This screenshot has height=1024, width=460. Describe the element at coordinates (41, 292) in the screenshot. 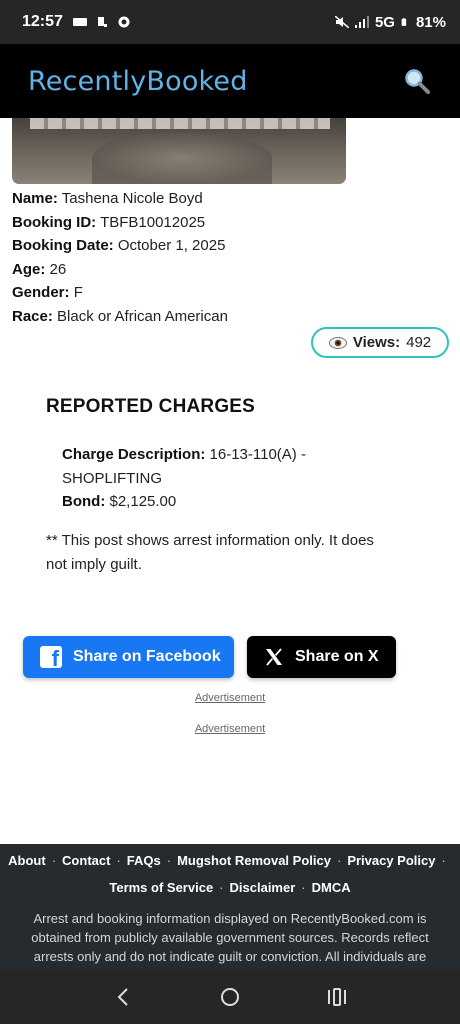

I see `info-label: Gender:` at that location.